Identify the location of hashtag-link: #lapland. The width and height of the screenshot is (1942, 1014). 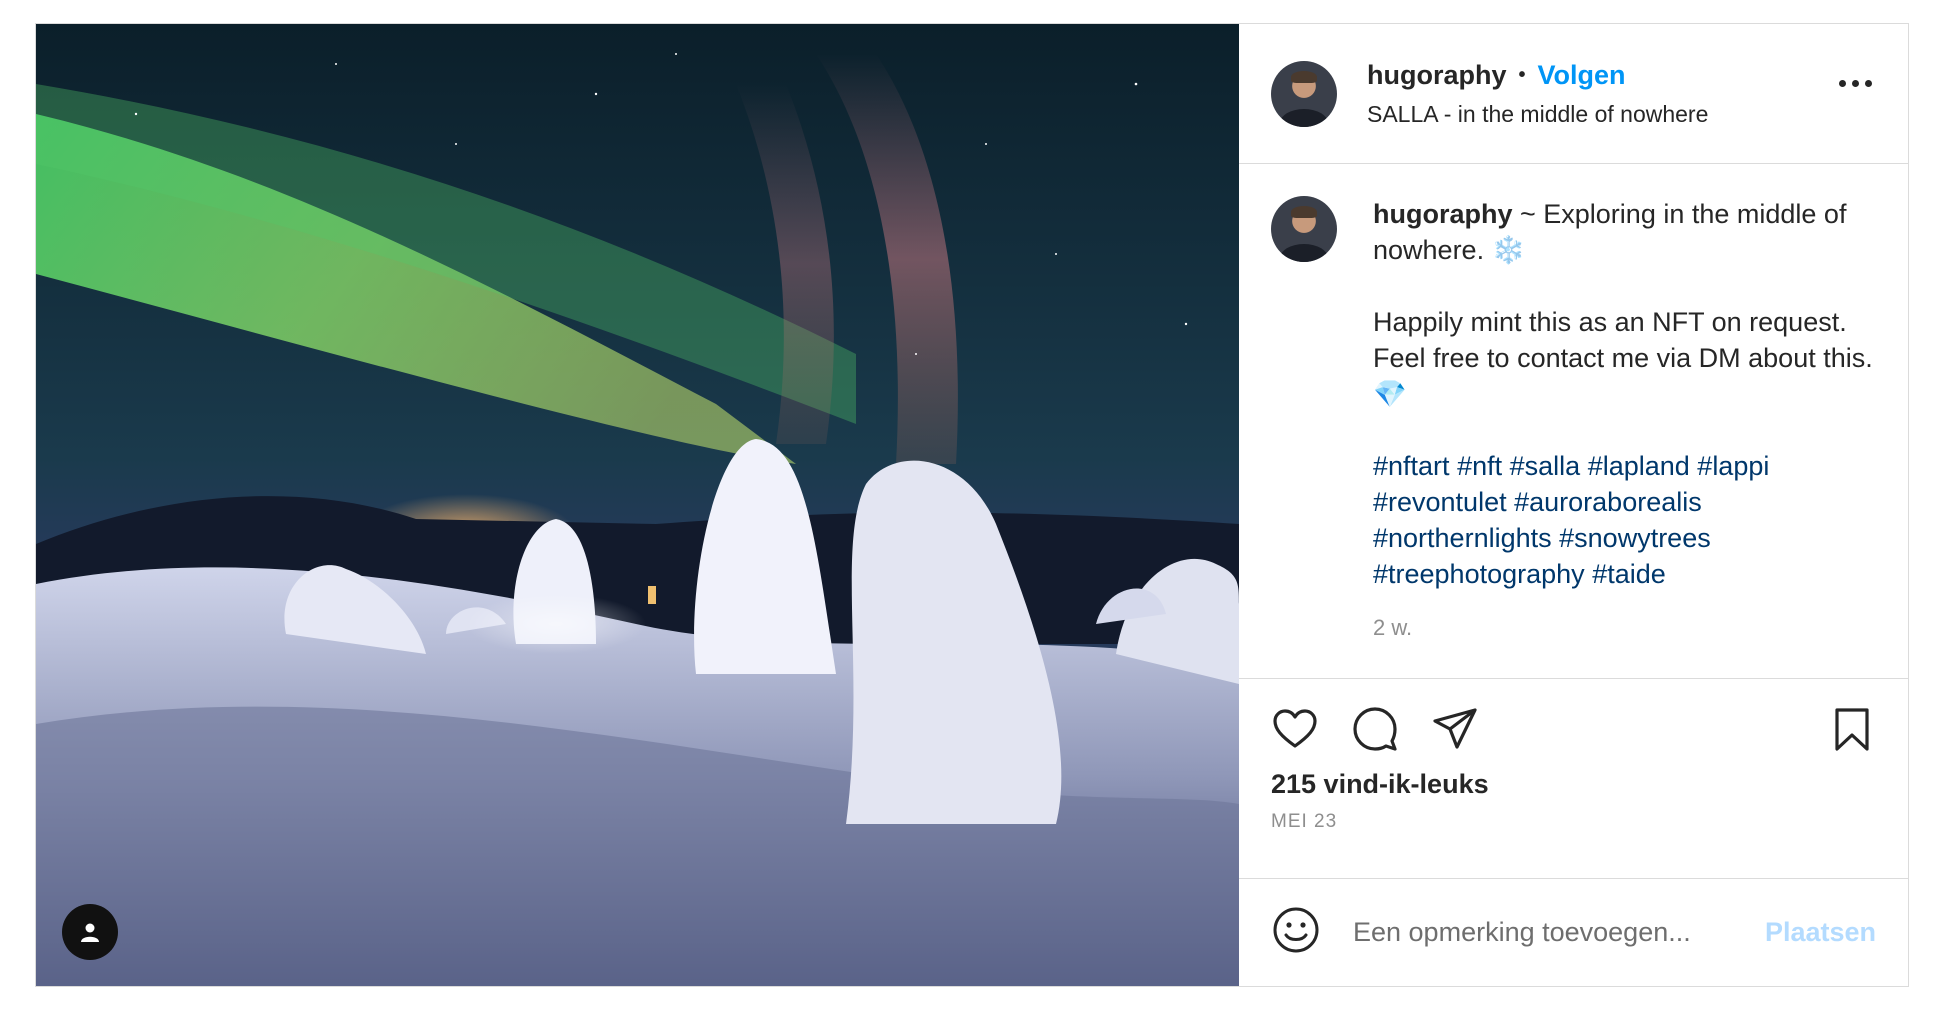
(1639, 466).